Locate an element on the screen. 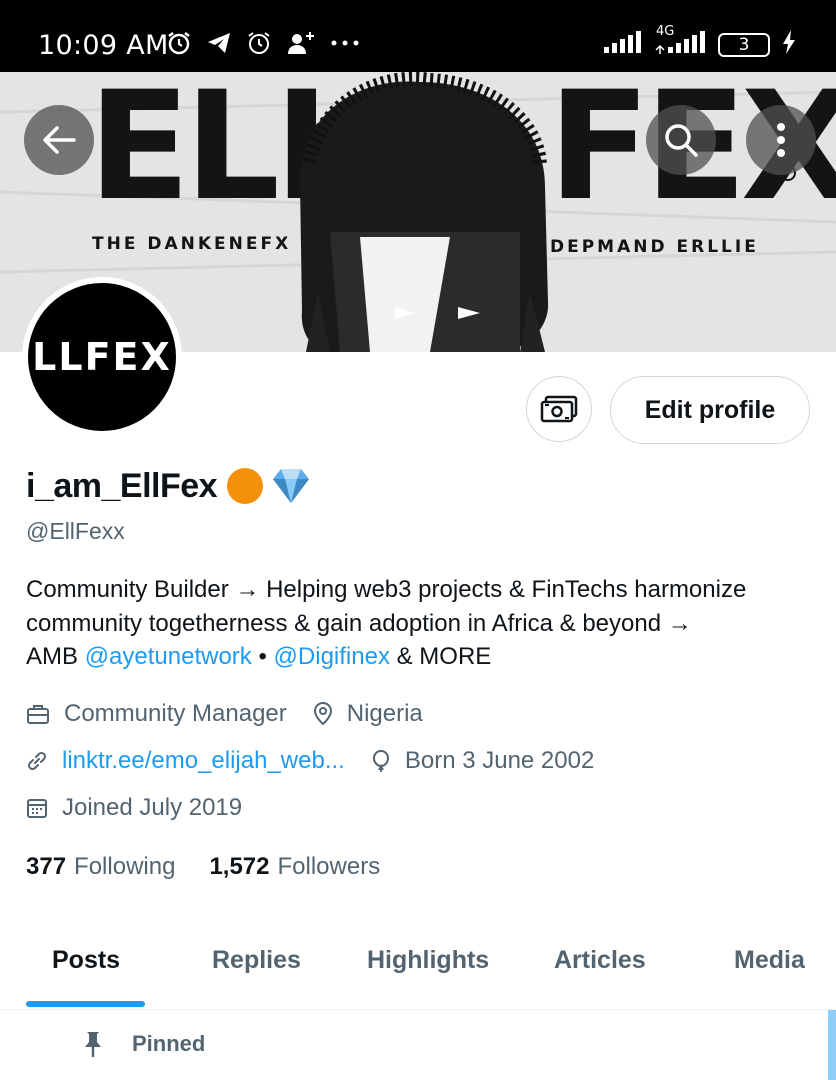  joined-text: Joined July 2019 is located at coordinates (152, 807).